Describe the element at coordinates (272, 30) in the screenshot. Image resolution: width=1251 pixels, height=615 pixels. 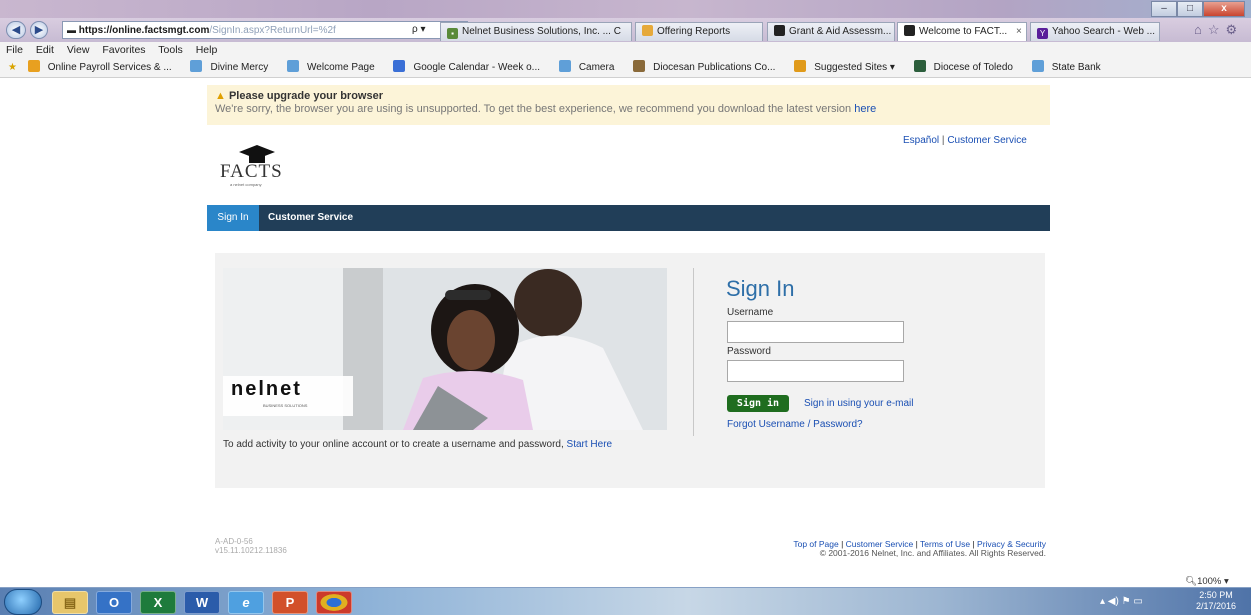
I see `address-path: /SignIn.aspx?ReturnUrl=%2f` at that location.